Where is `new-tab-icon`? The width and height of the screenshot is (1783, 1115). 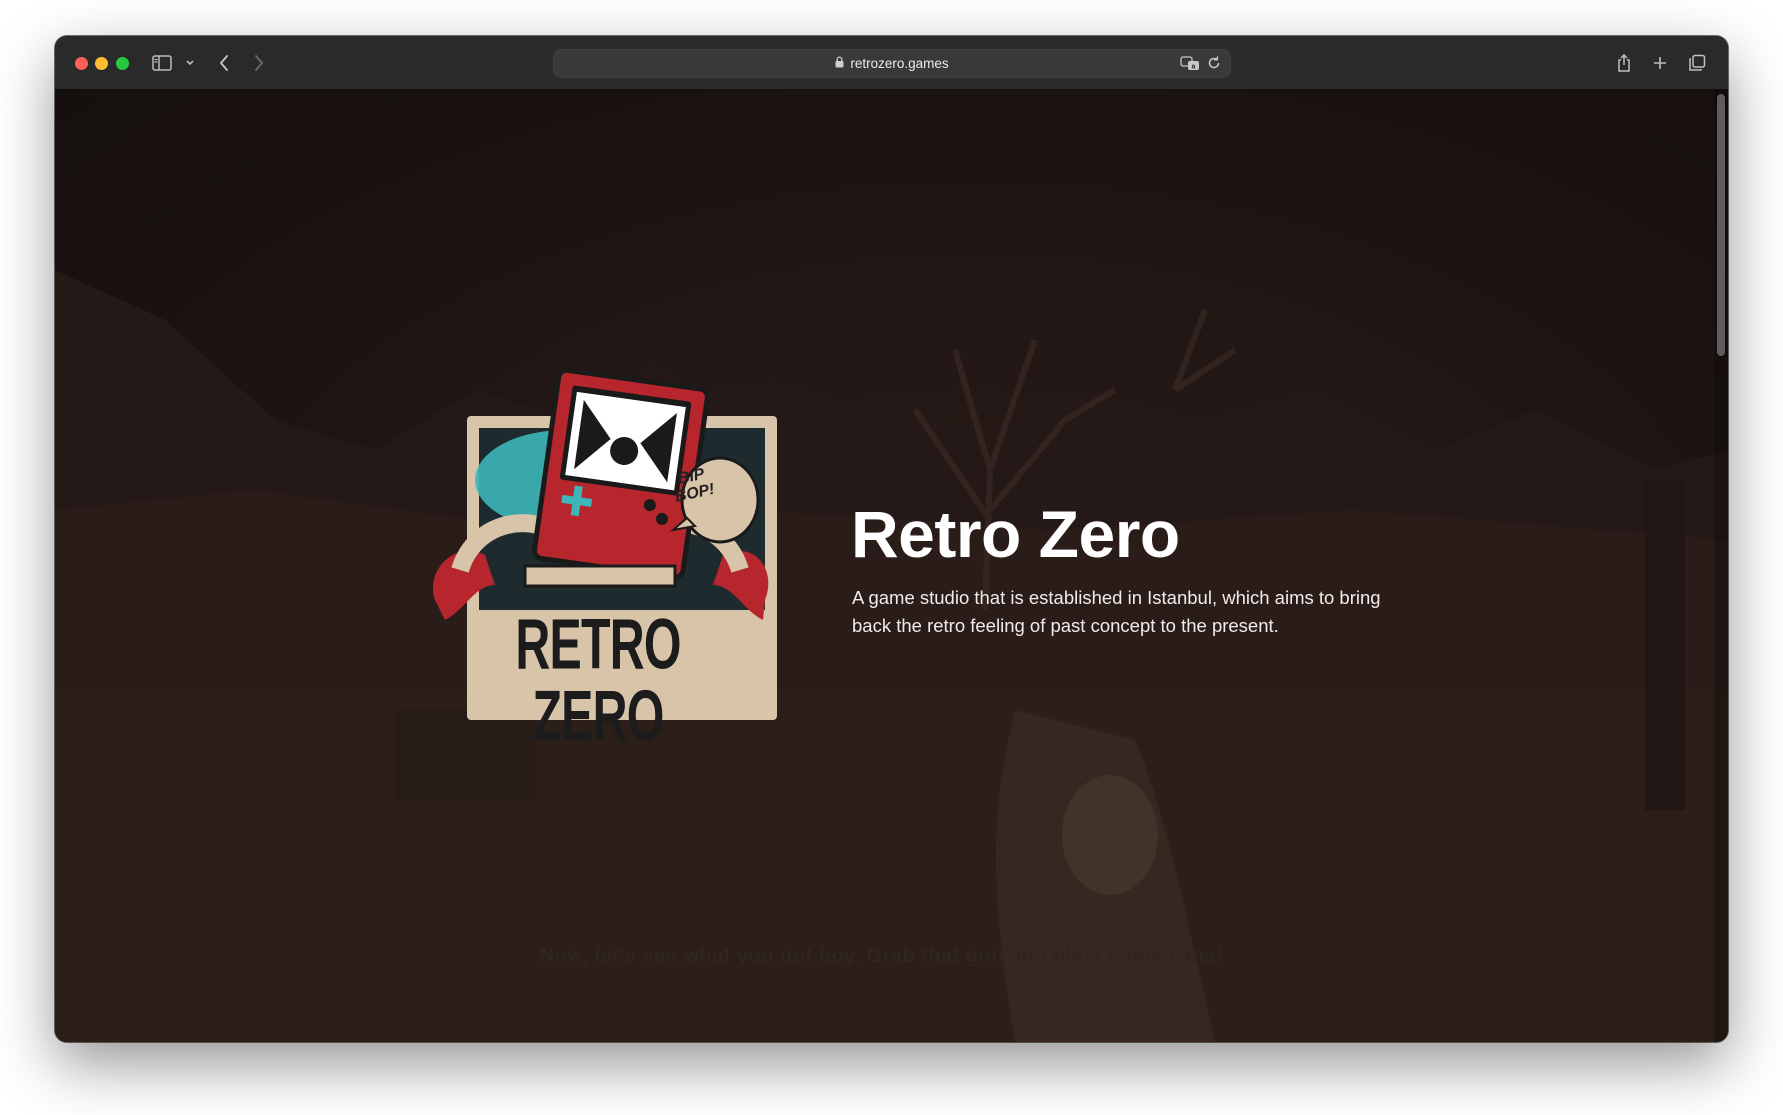
new-tab-icon is located at coordinates (1660, 63).